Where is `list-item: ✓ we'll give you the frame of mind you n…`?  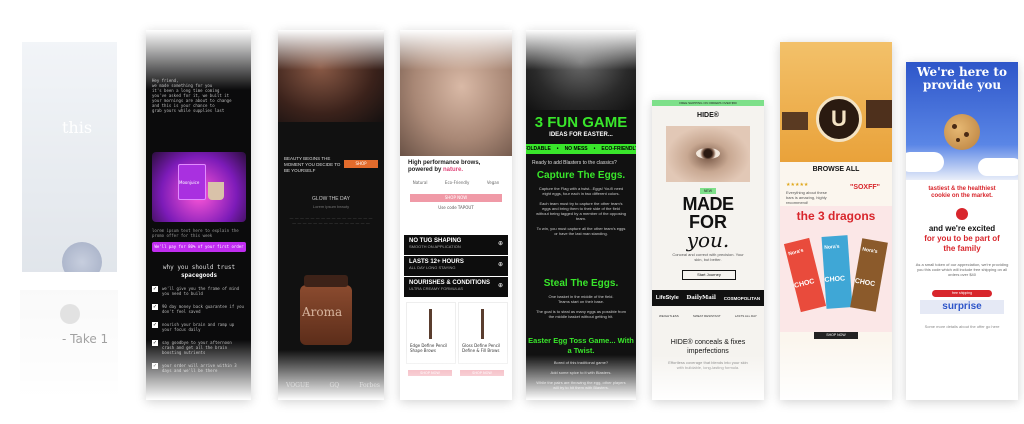
list-item: ✓ we'll give you the frame of mind you n… is located at coordinates (196, 291).